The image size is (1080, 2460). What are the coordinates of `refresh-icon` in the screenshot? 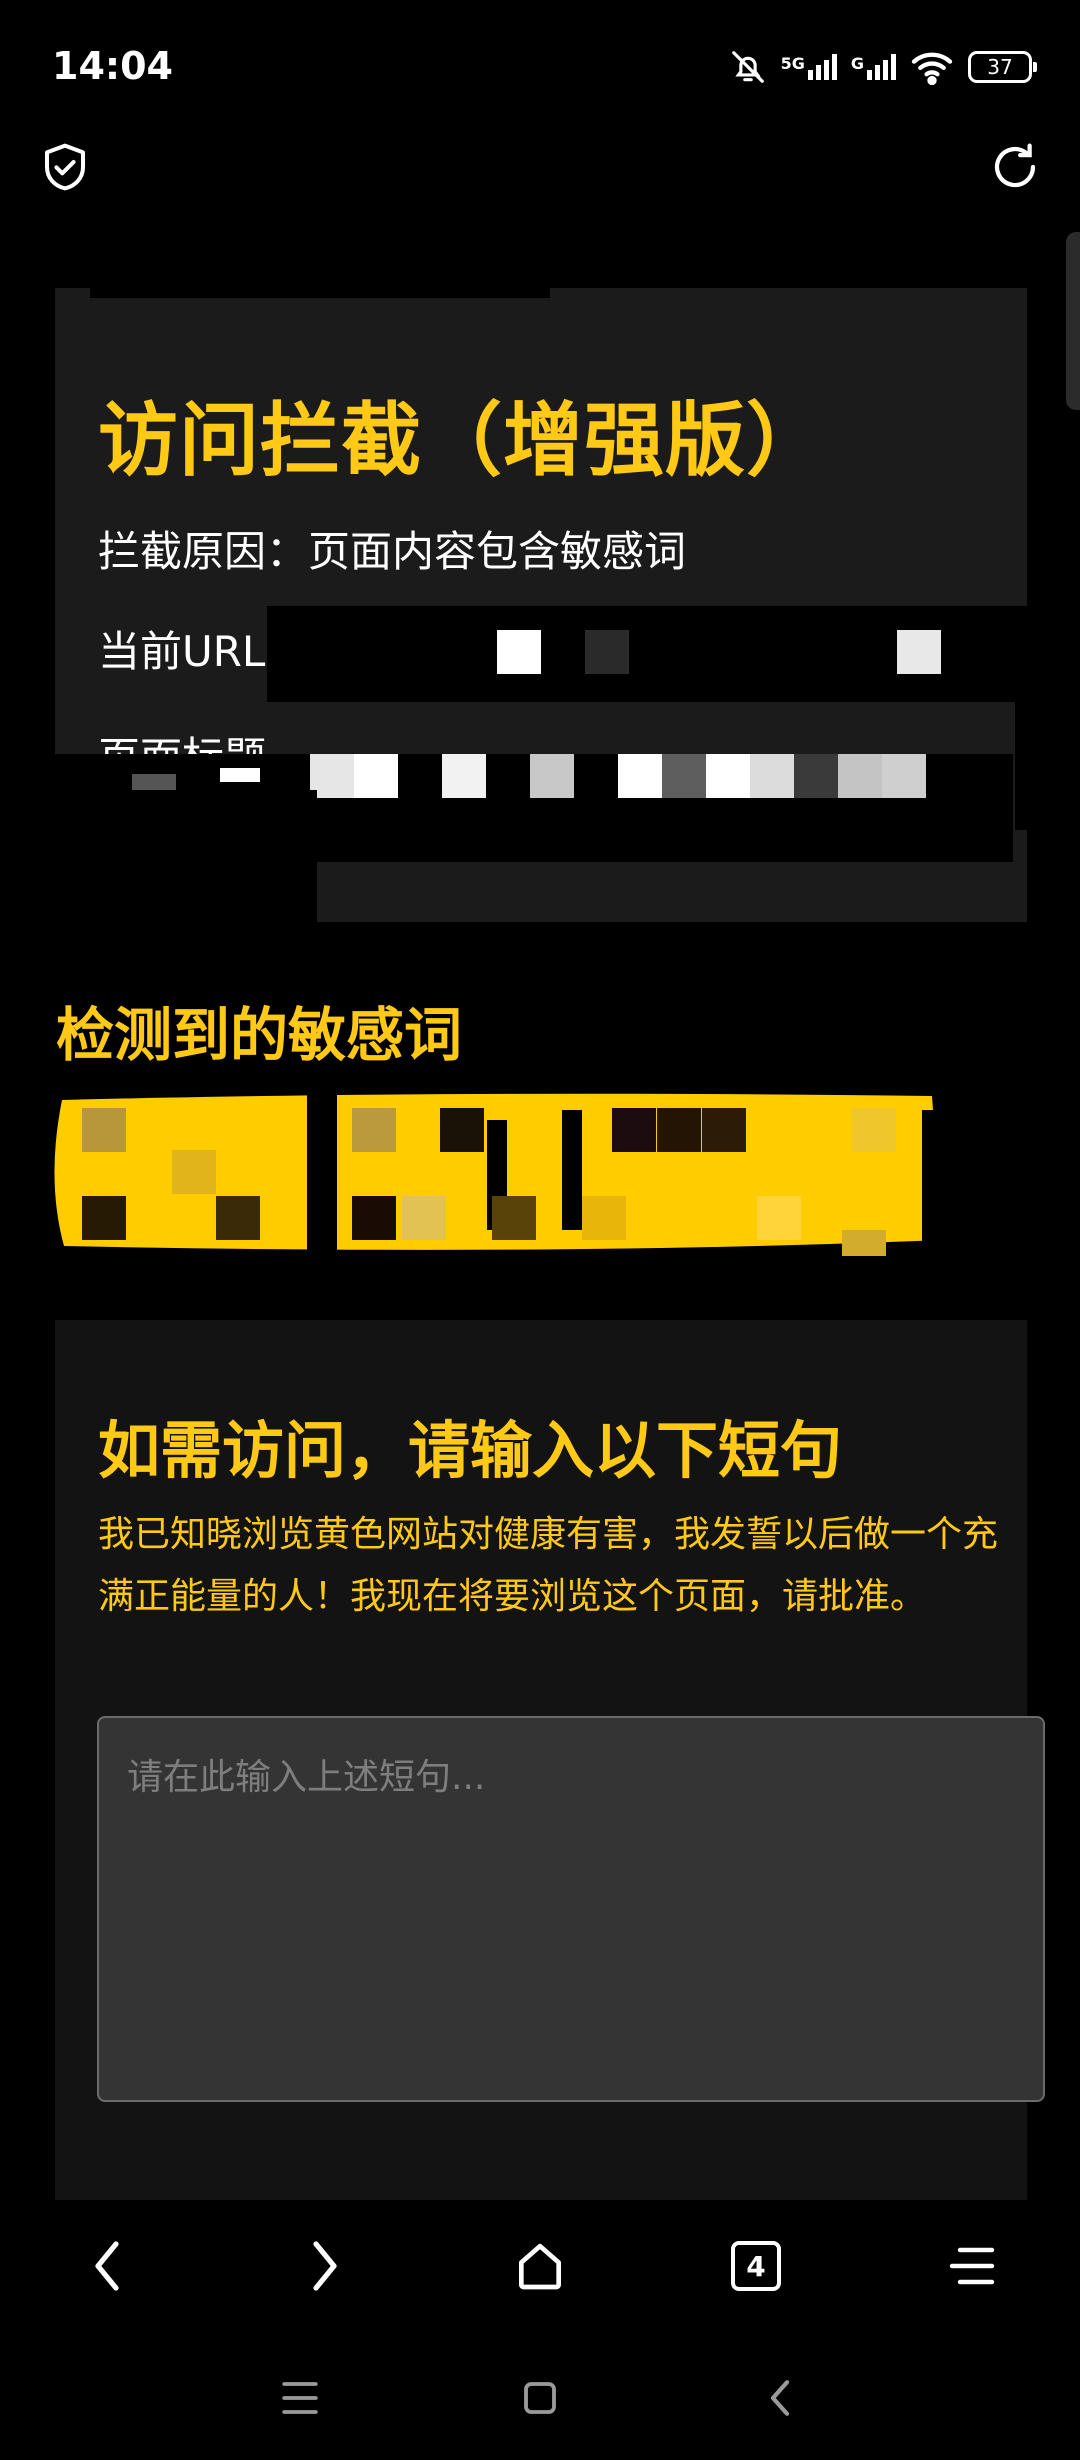 It's located at (1015, 167).